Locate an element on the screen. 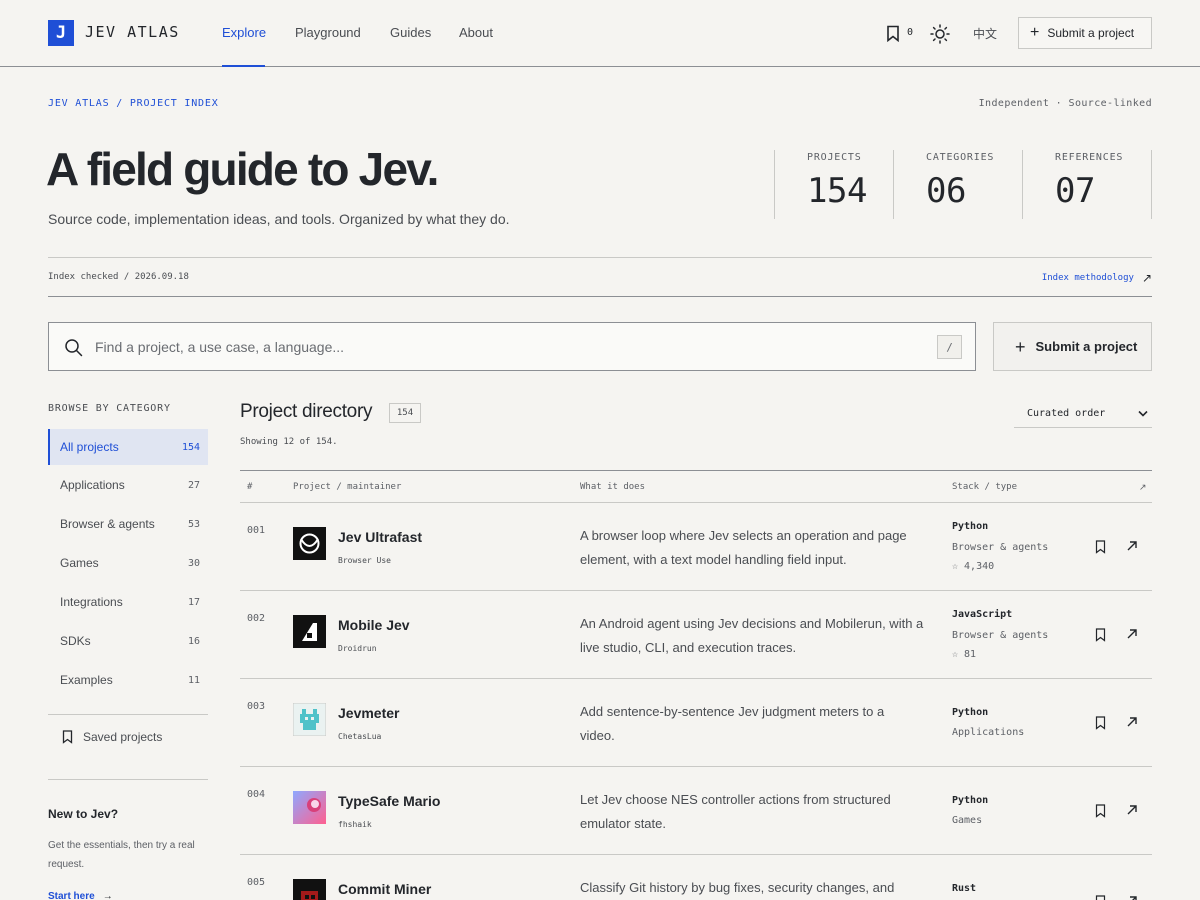 This screenshot has height=900, width=1200. stat-value: 154 is located at coordinates (837, 191).